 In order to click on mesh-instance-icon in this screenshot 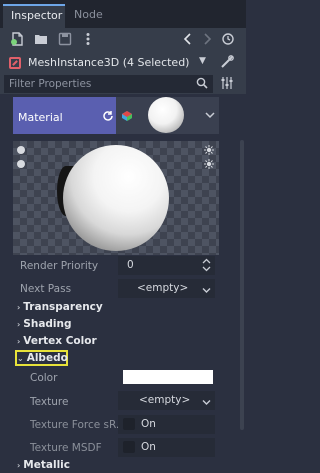, I will do `click(15, 63)`.